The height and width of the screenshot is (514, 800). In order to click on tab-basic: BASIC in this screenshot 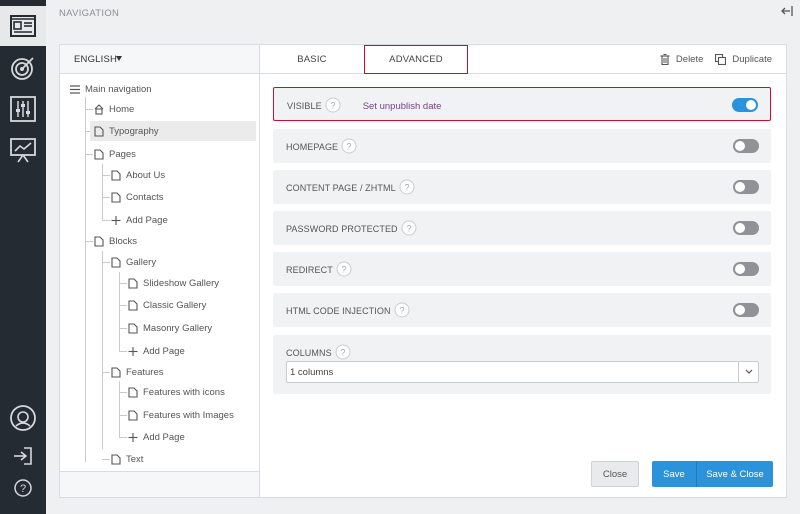, I will do `click(312, 59)`.